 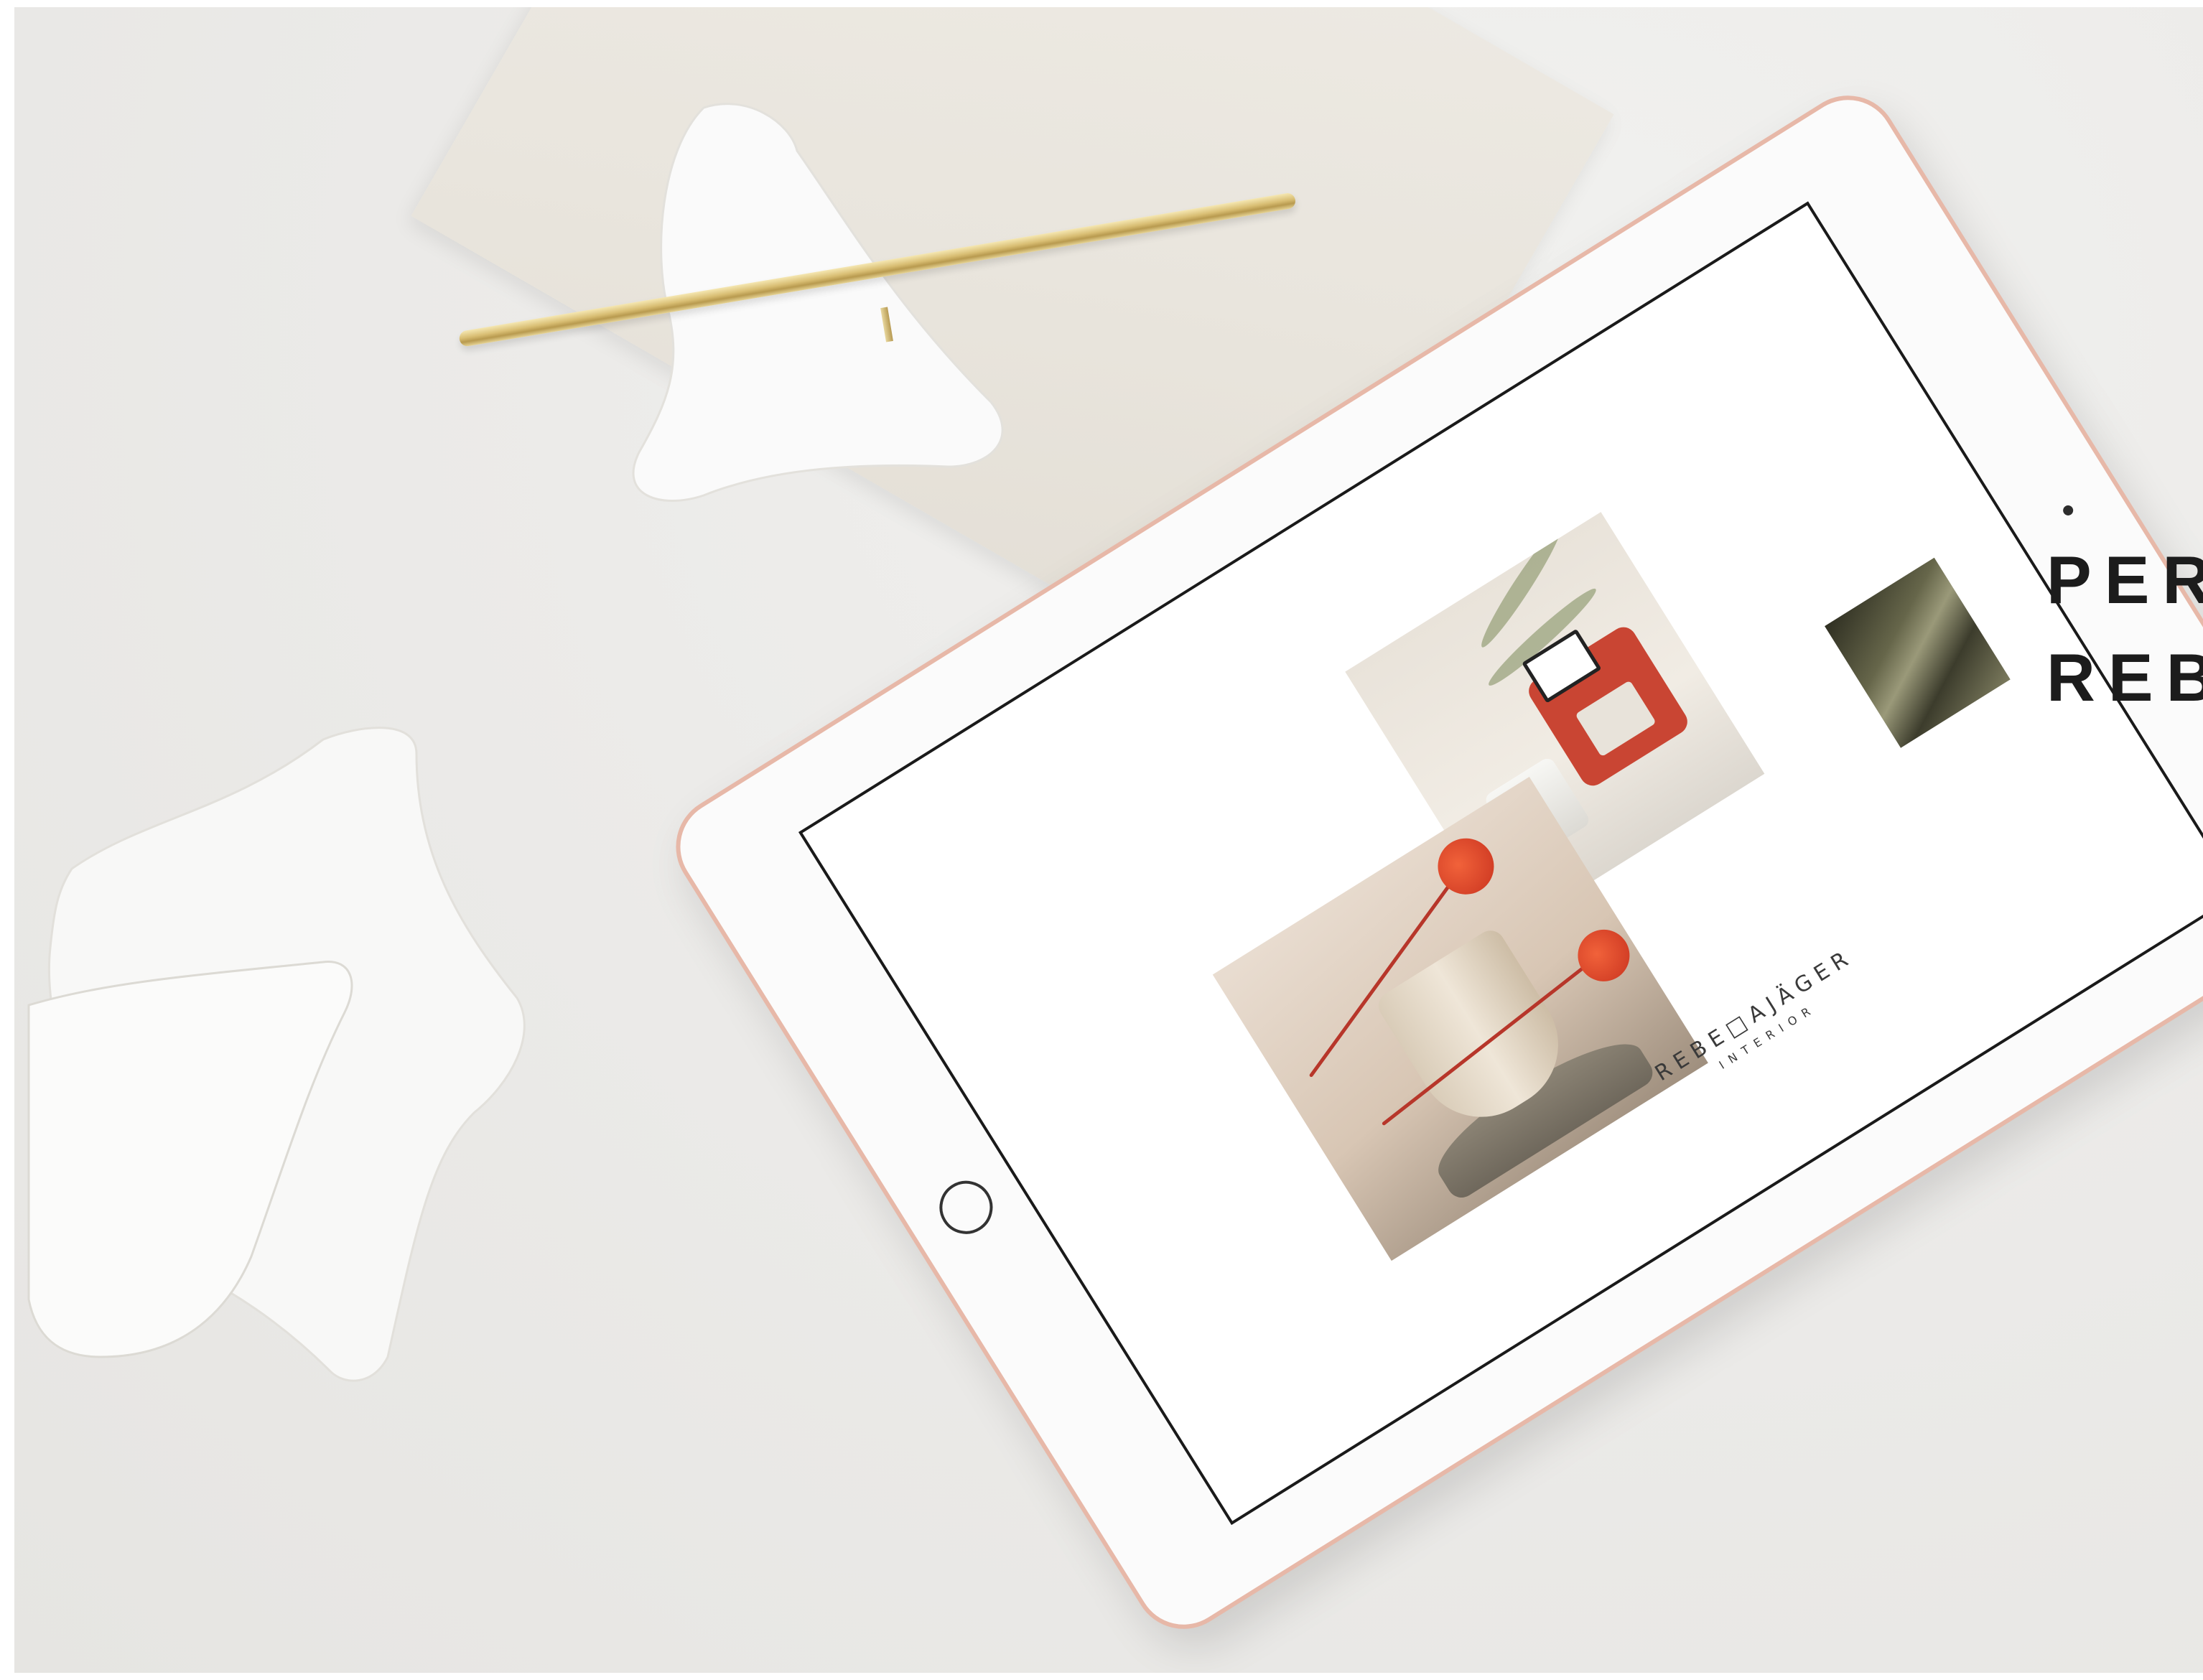 What do you see at coordinates (1918, 652) in the screenshot?
I see `photo-olive-fabric` at bounding box center [1918, 652].